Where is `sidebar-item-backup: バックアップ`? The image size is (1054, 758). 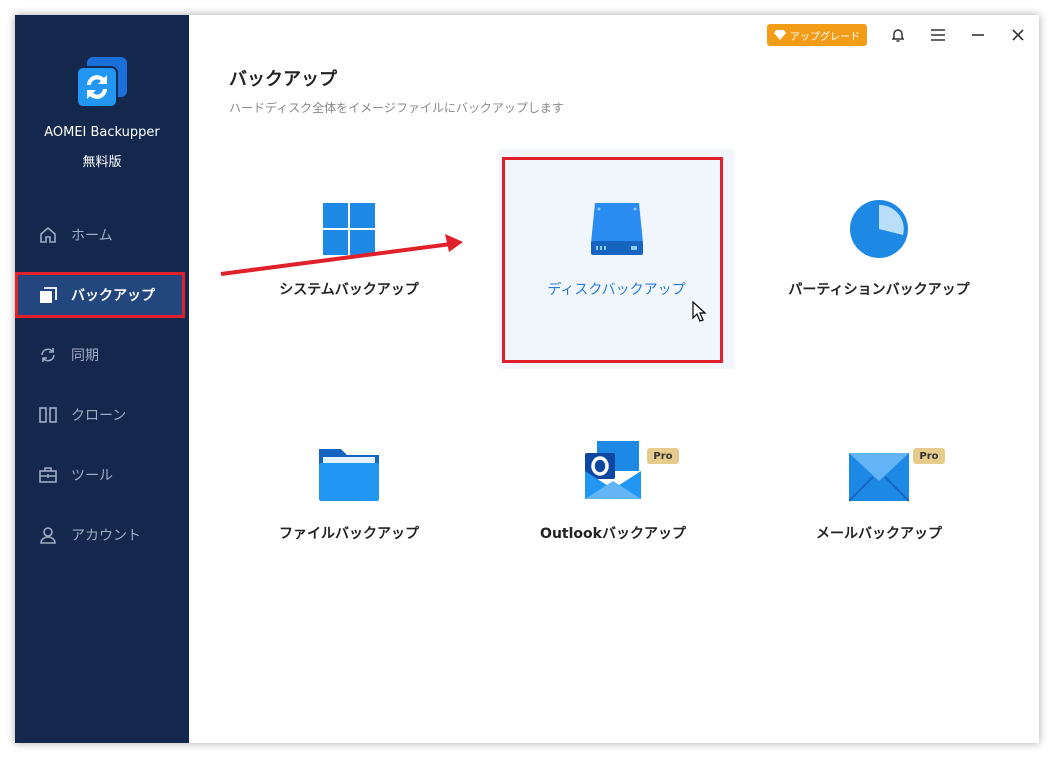 sidebar-item-backup: バックアップ is located at coordinates (100, 295).